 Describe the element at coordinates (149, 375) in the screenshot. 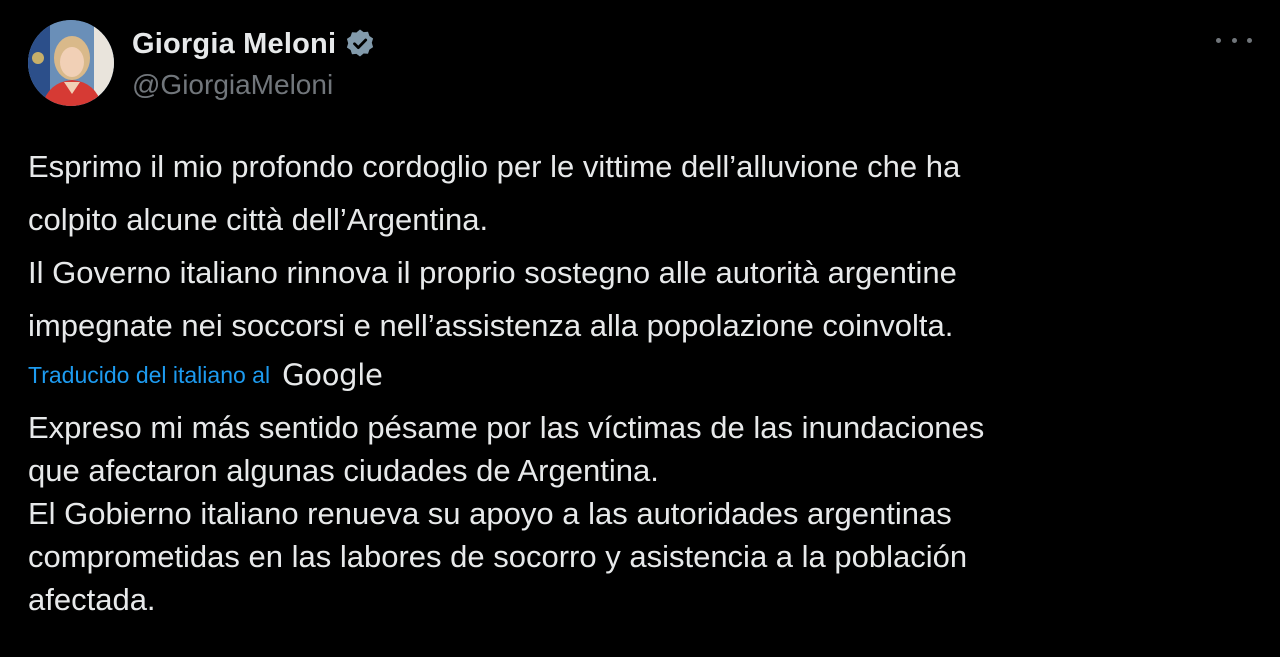

I see `translation-label-link: Traducido del italiano al` at that location.